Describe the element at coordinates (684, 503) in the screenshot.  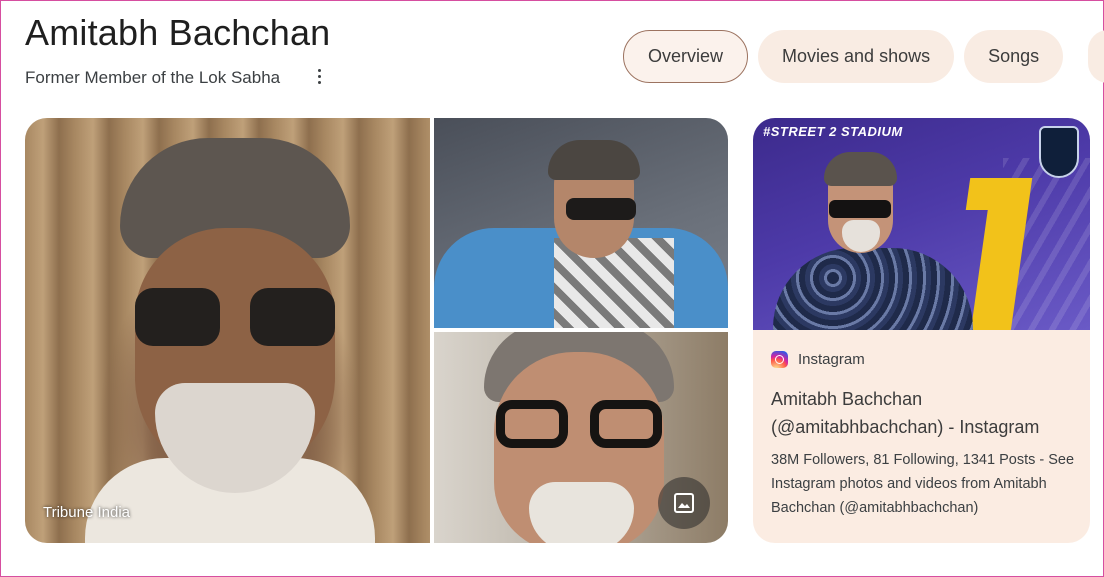
I see `image-gallery-icon` at that location.